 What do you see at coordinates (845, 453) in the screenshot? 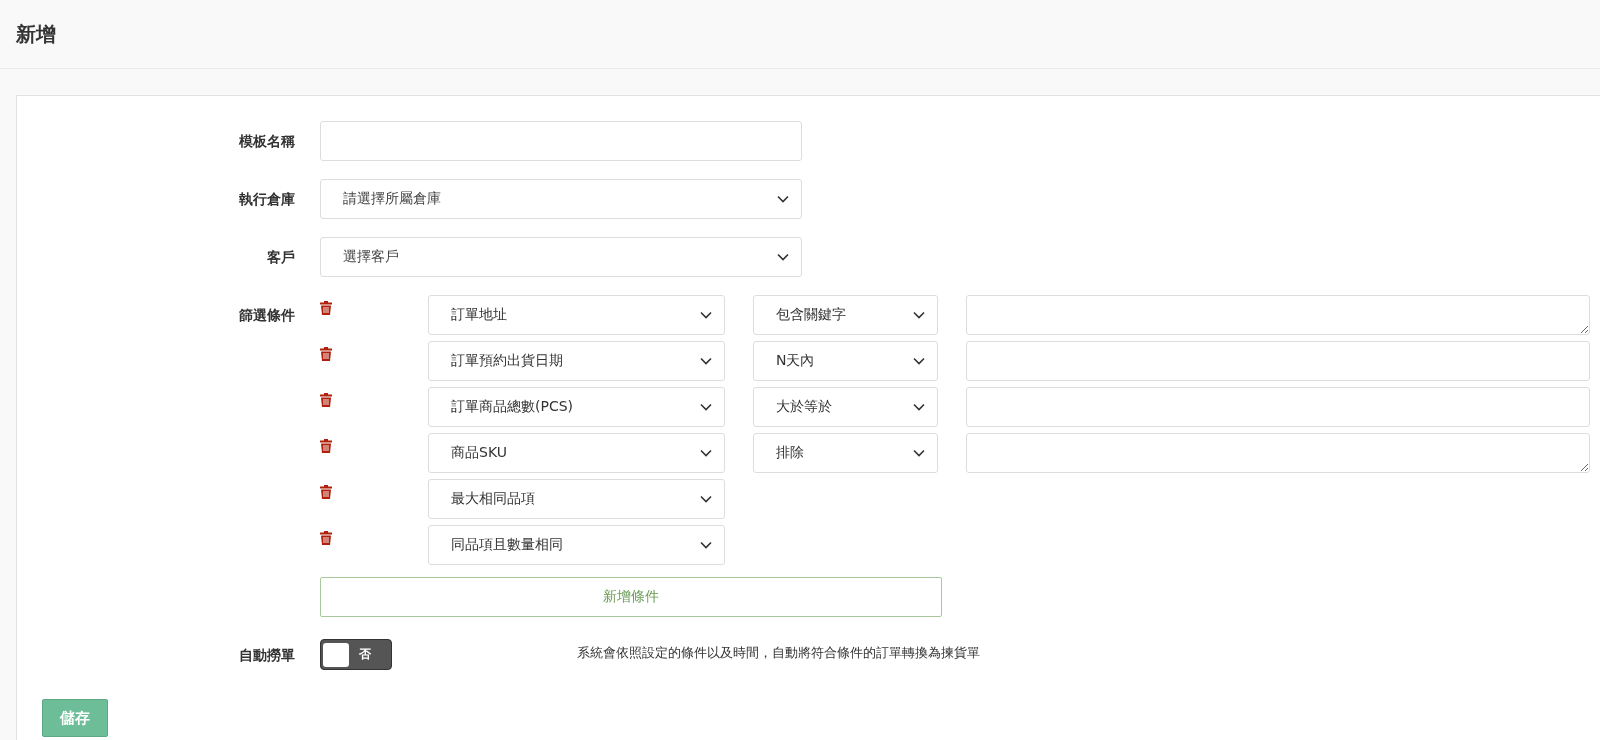
I see `operator-select: 排除` at bounding box center [845, 453].